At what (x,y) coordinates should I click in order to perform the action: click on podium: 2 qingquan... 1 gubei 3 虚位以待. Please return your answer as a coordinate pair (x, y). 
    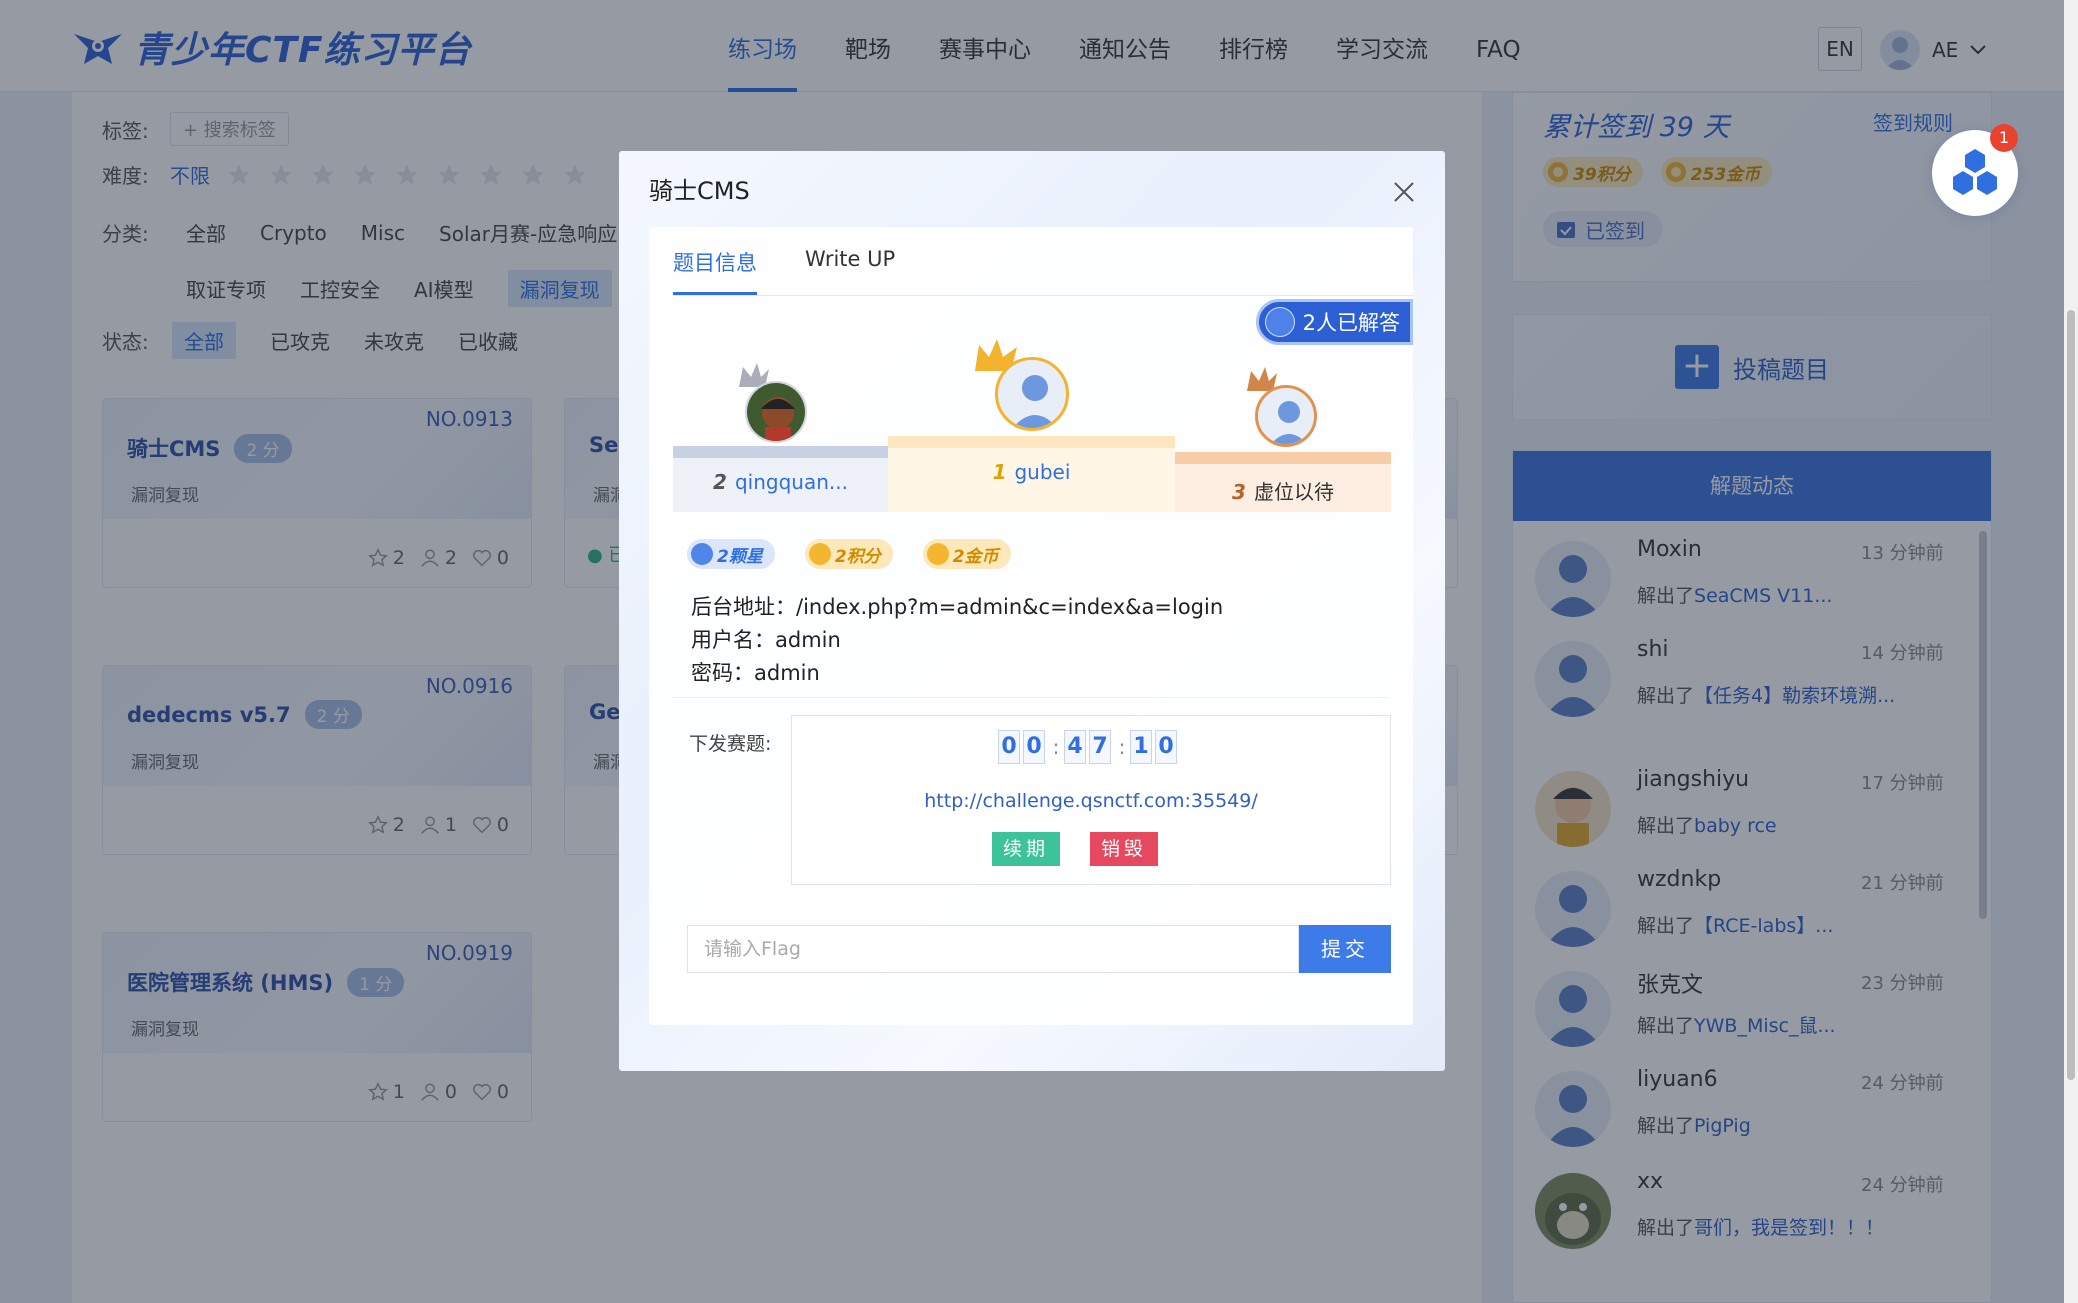
    Looking at the image, I should click on (1032, 424).